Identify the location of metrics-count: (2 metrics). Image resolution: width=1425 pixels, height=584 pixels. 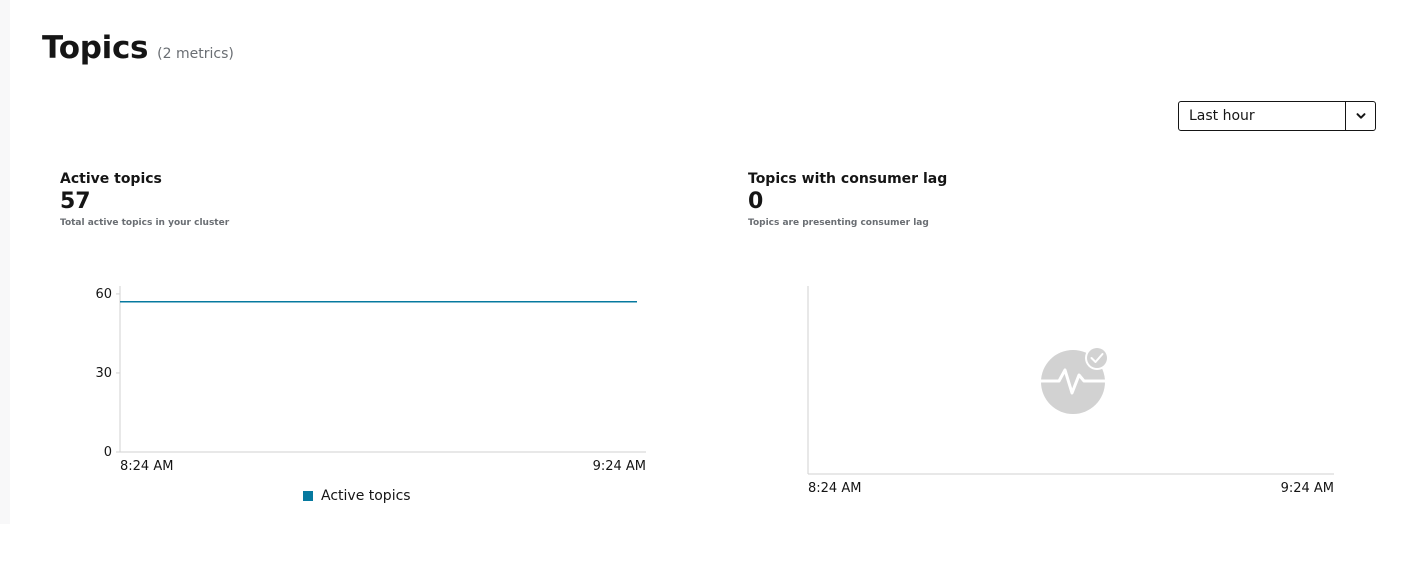
(195, 54).